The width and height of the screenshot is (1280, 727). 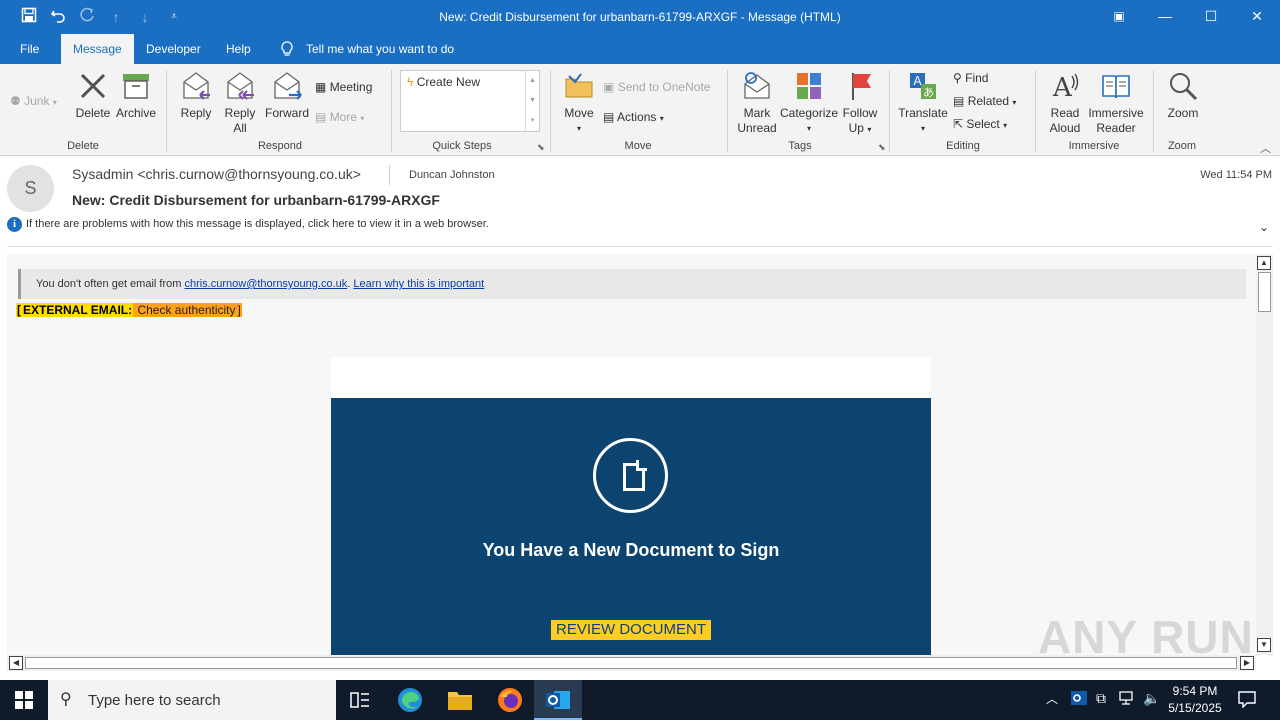 What do you see at coordinates (1257, 17) in the screenshot?
I see `close-button: ✕` at bounding box center [1257, 17].